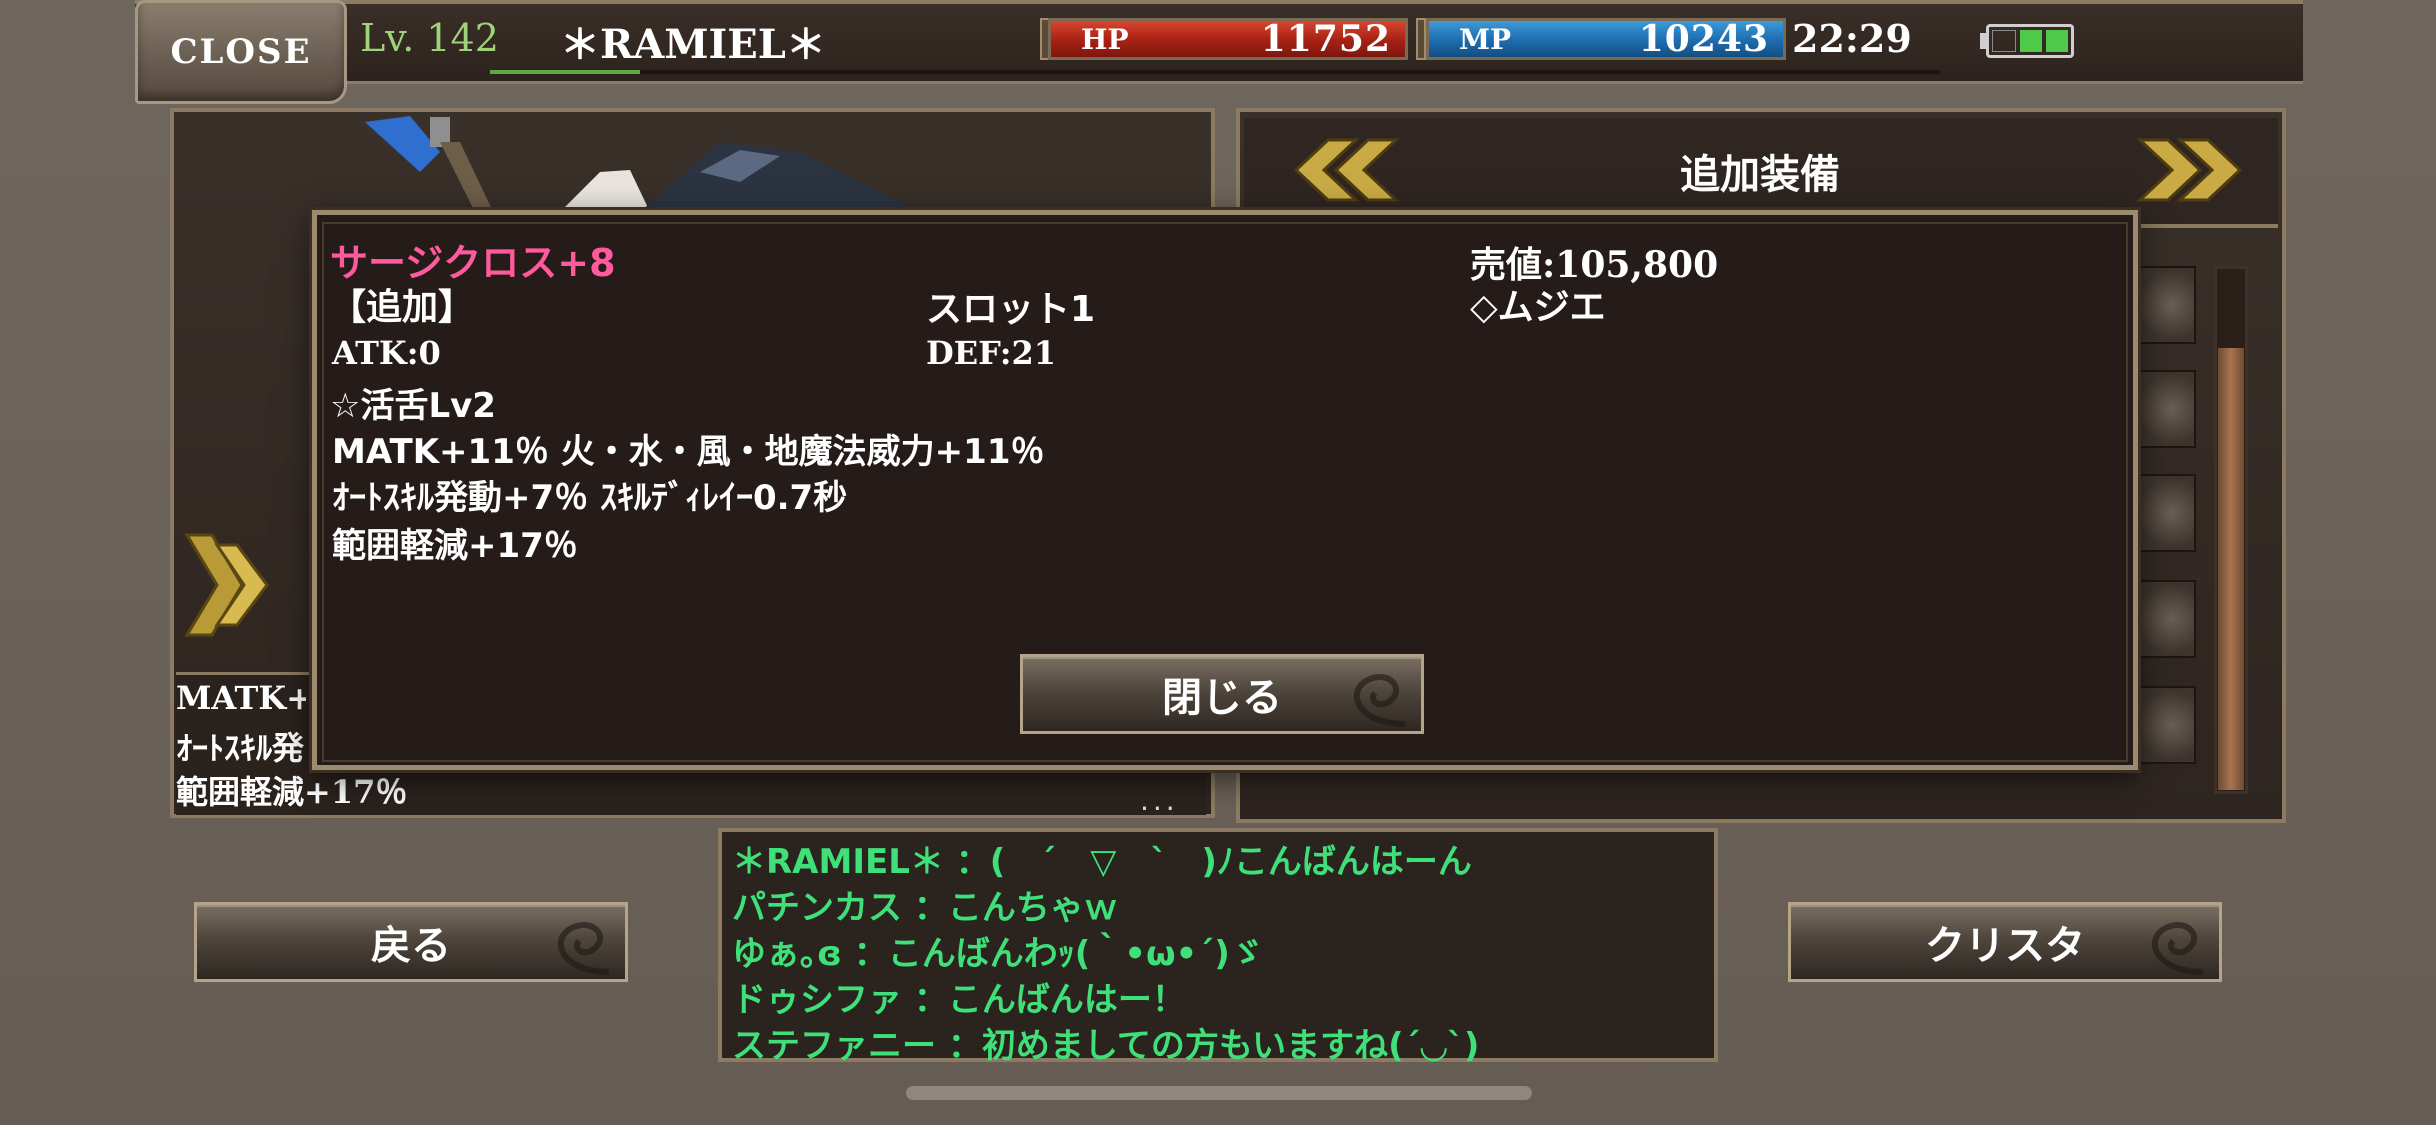 This screenshot has height=1125, width=2436. I want to click on dialog-close-button: 閉じる, so click(1222, 694).